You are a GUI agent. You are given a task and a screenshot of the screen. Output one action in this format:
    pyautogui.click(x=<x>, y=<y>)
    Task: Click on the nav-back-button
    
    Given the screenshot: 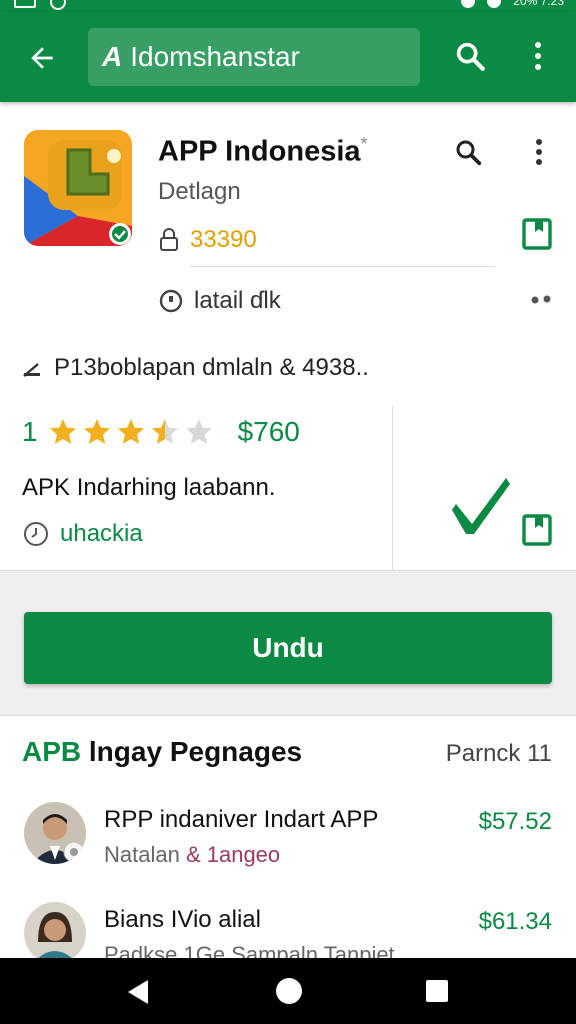 What is the action you would take?
    pyautogui.click(x=138, y=992)
    